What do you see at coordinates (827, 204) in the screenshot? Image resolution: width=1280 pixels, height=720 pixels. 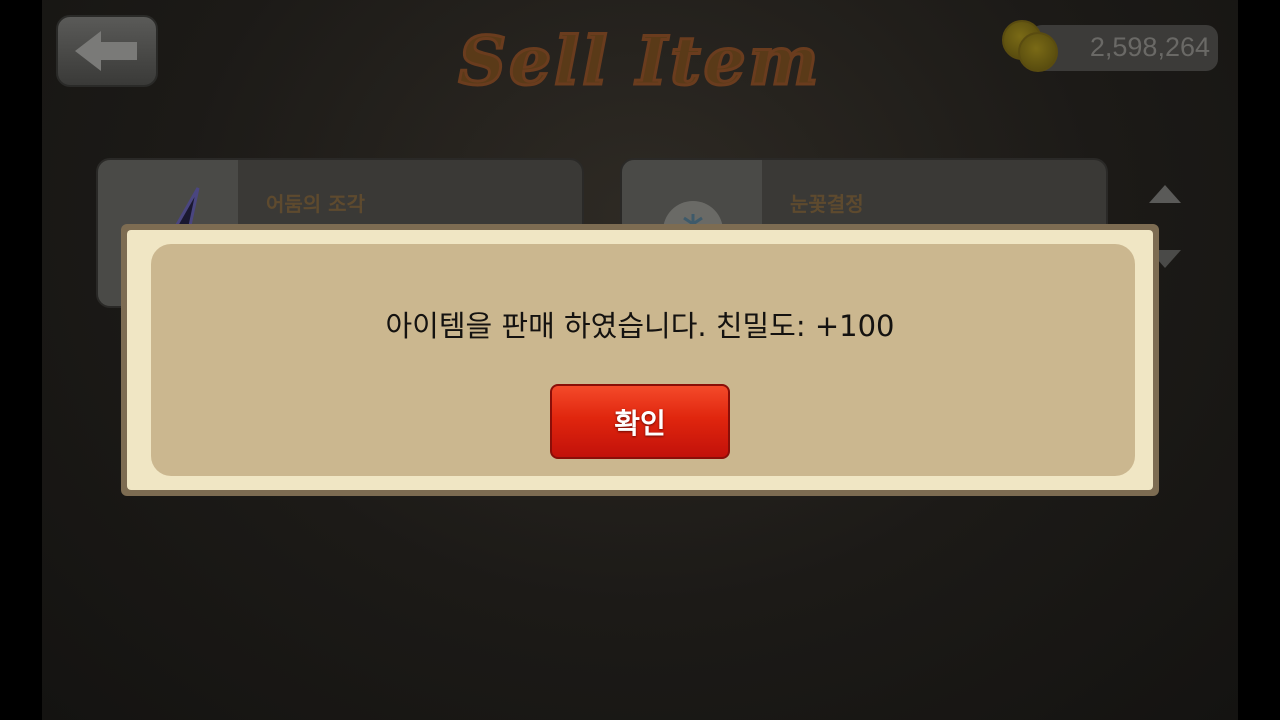 I see `item-name: 눈꽃결정` at bounding box center [827, 204].